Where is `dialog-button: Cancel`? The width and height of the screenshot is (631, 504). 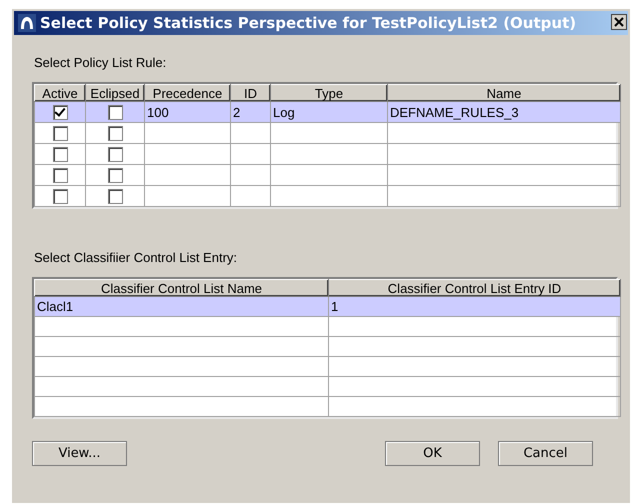
dialog-button: Cancel is located at coordinates (545, 453).